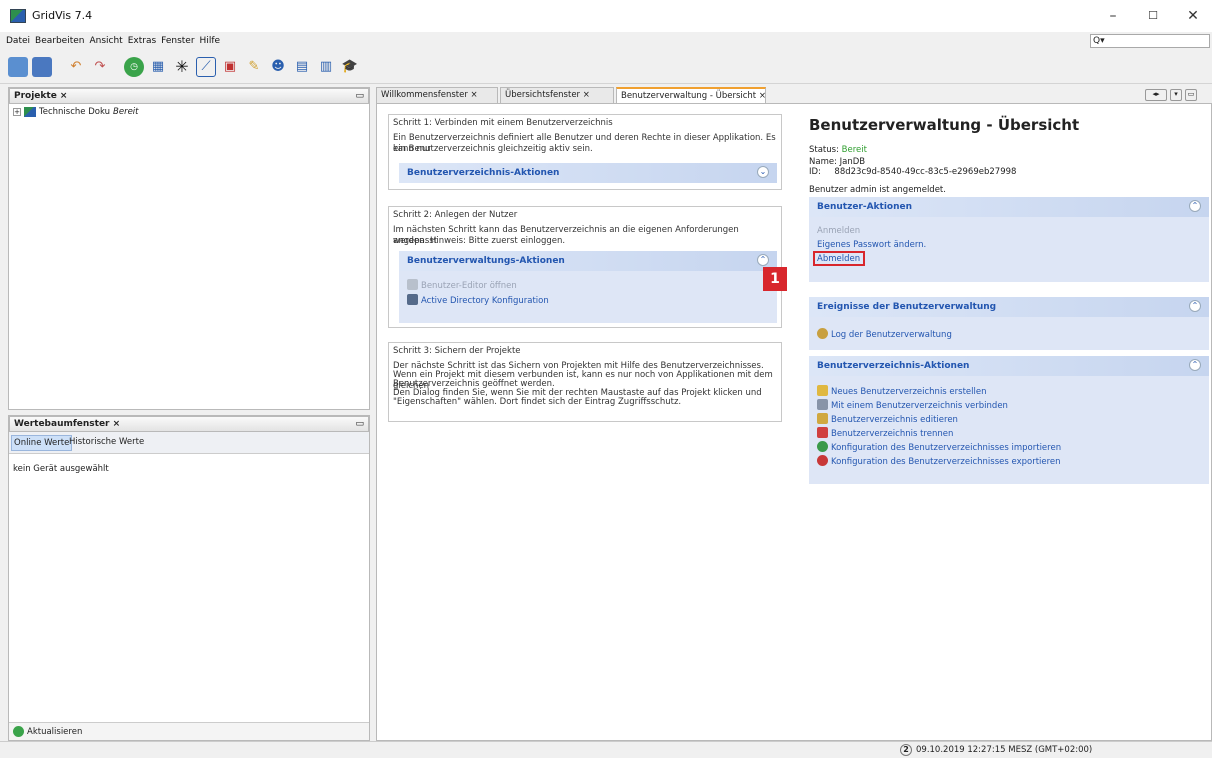 This screenshot has height=758, width=1212. What do you see at coordinates (822, 333) in the screenshot?
I see `log-icon` at bounding box center [822, 333].